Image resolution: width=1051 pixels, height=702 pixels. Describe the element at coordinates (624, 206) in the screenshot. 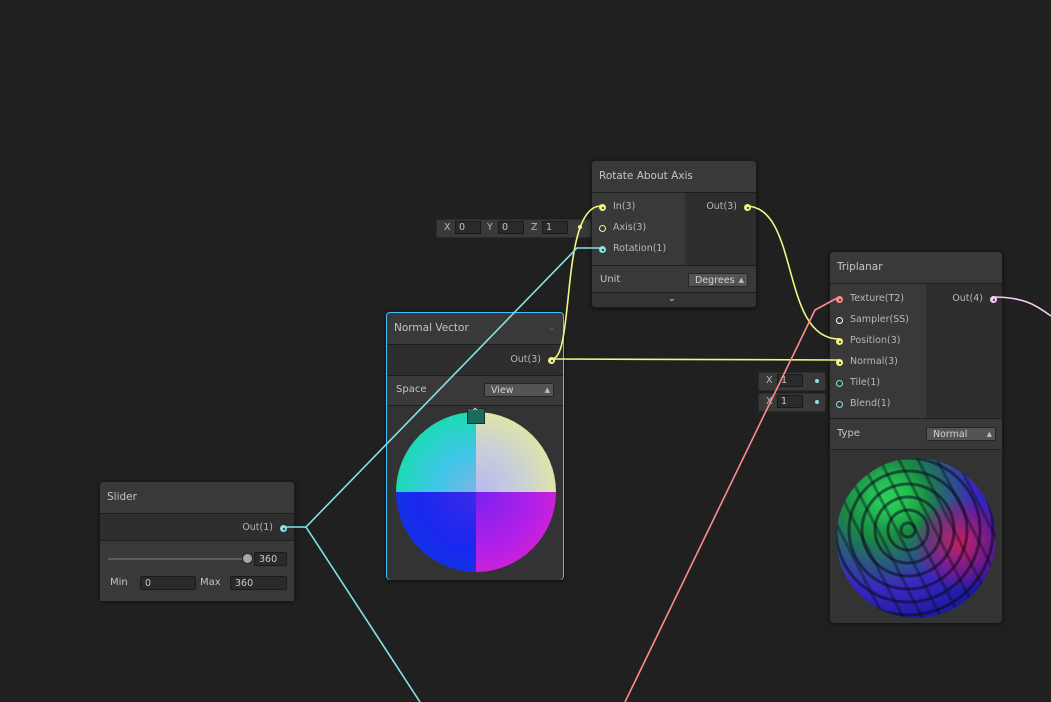

I see `port-in-label: In(3)` at that location.